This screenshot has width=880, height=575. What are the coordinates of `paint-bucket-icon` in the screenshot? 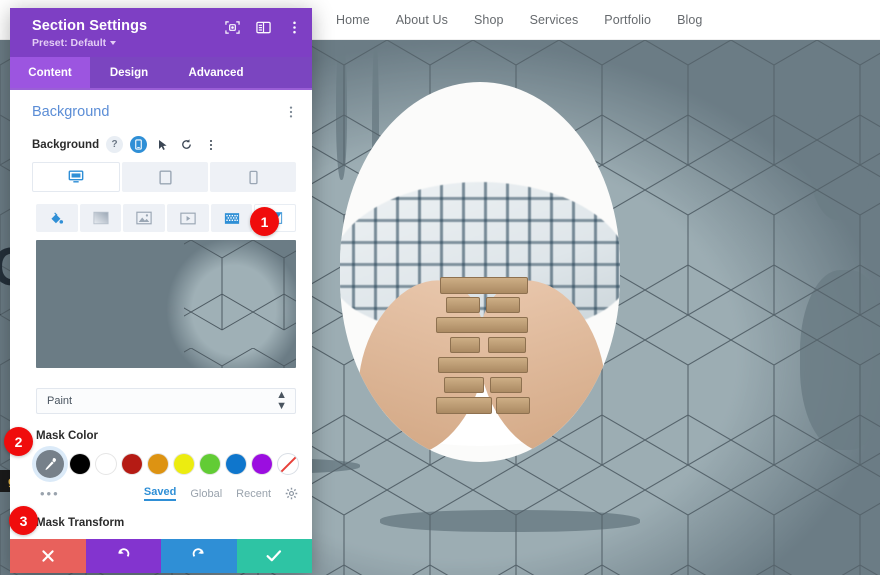 It's located at (57, 217).